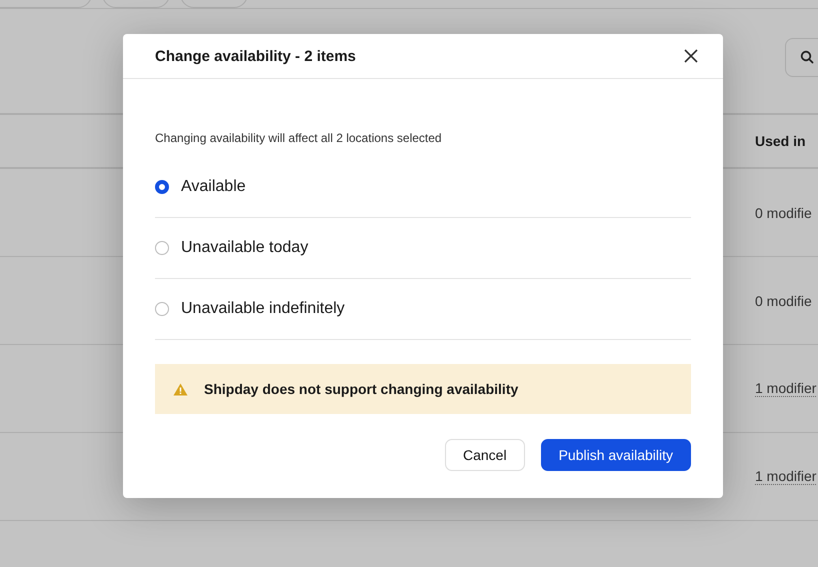 Image resolution: width=818 pixels, height=567 pixels. I want to click on warning-icon, so click(180, 389).